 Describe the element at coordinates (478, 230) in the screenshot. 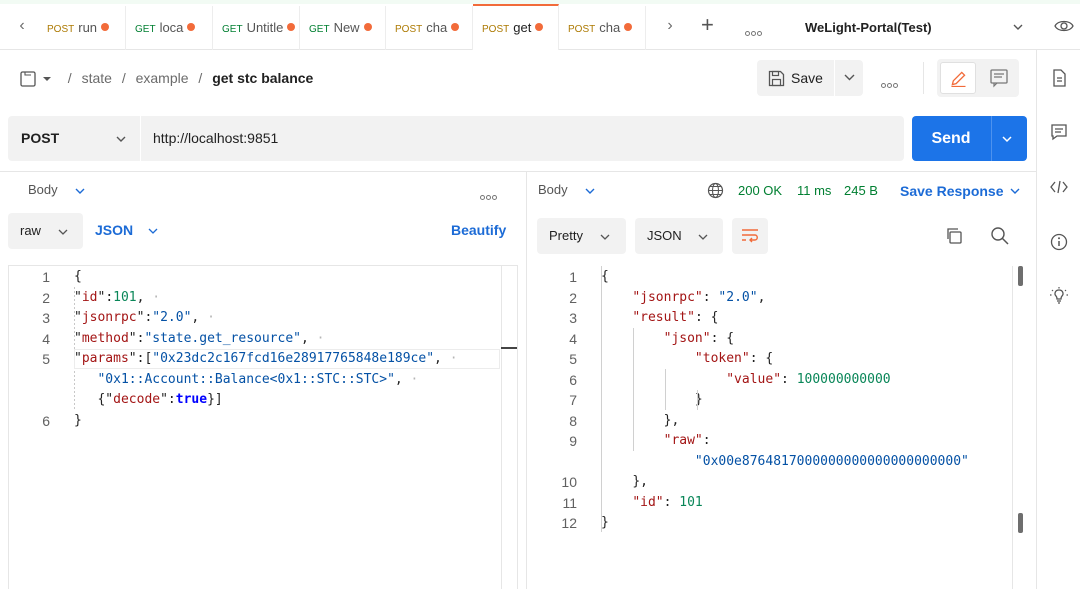

I see `beautify-button: Beautify` at that location.